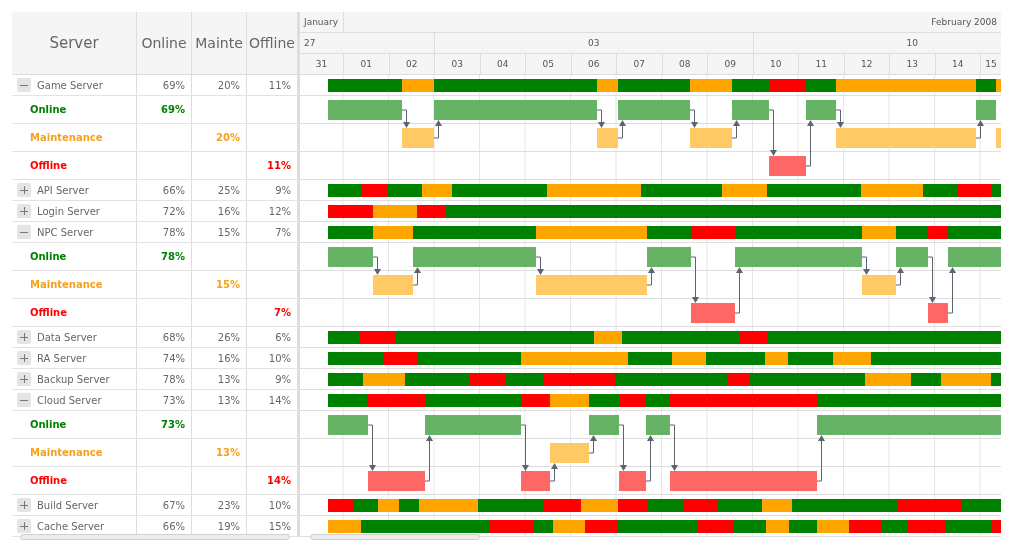 This screenshot has height=559, width=1013. What do you see at coordinates (71, 526) in the screenshot?
I see `server-name: Cache Server` at bounding box center [71, 526].